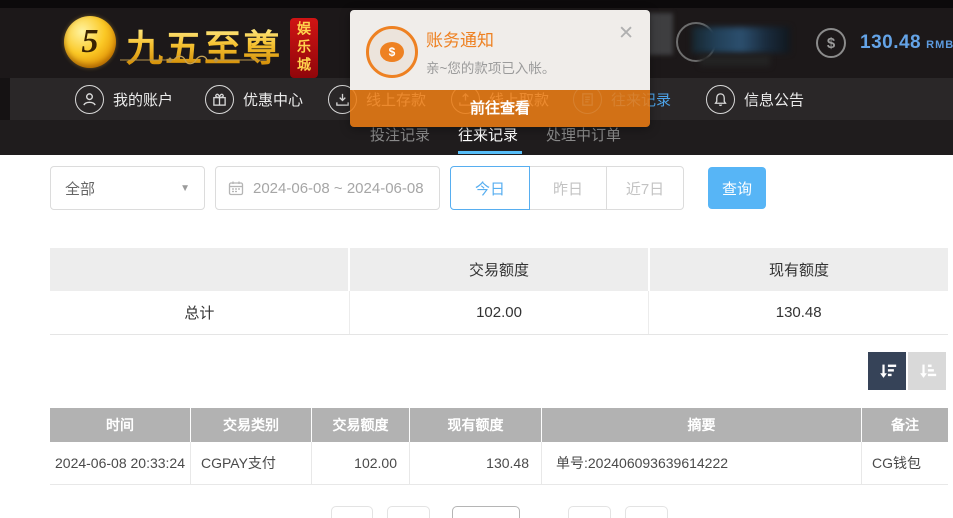  I want to click on calendar-icon, so click(236, 188).